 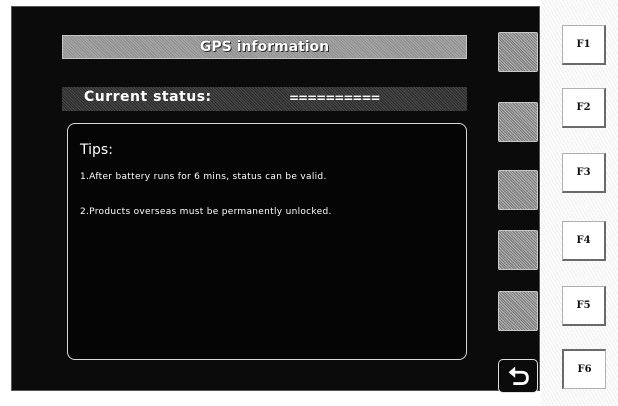 I want to click on f3-key: F3, so click(x=584, y=173).